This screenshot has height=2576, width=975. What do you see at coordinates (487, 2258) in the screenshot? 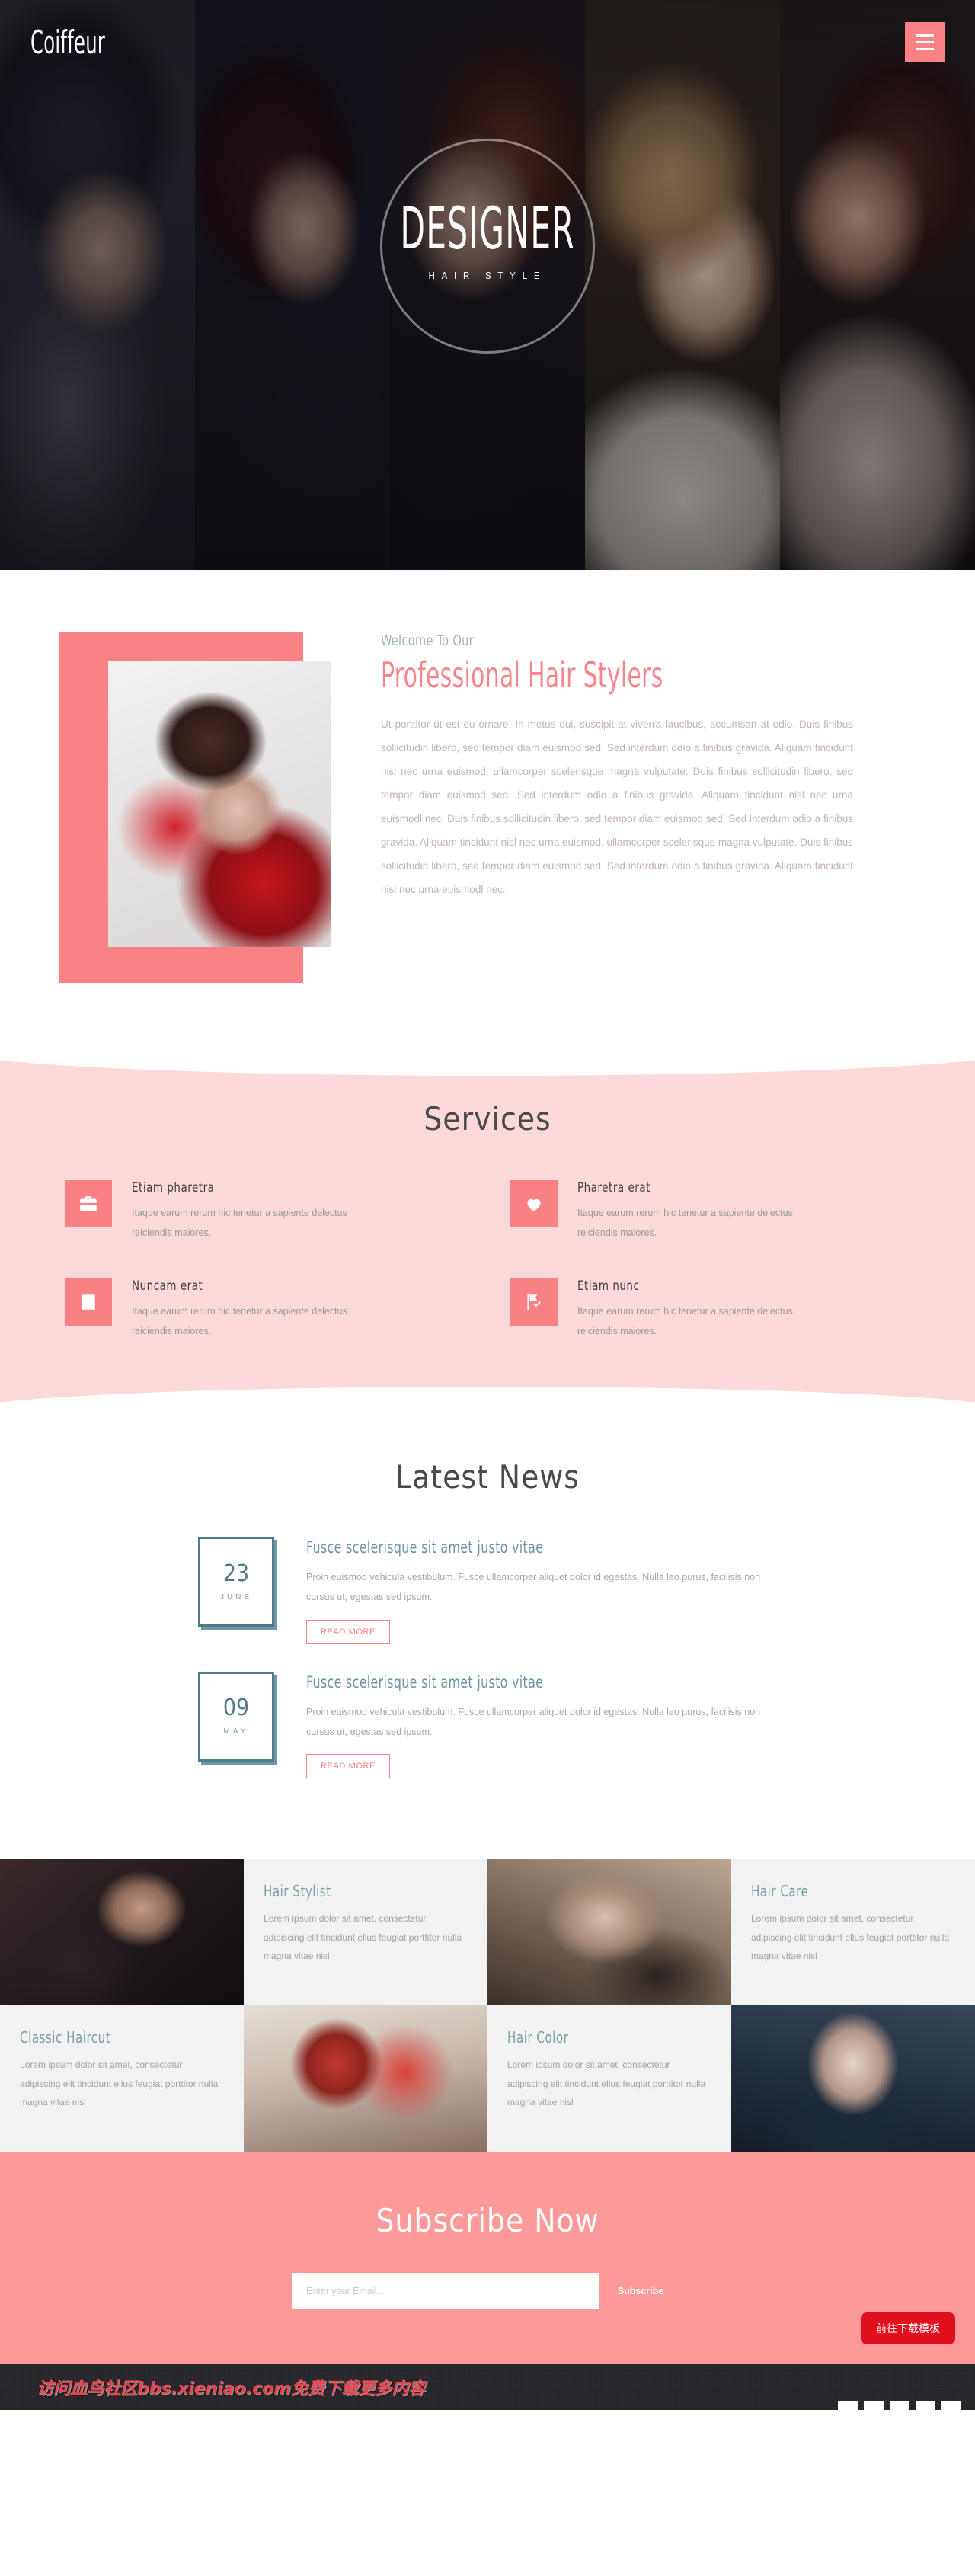
I see `subscribe-section: Subscribe Now Subscribe` at bounding box center [487, 2258].